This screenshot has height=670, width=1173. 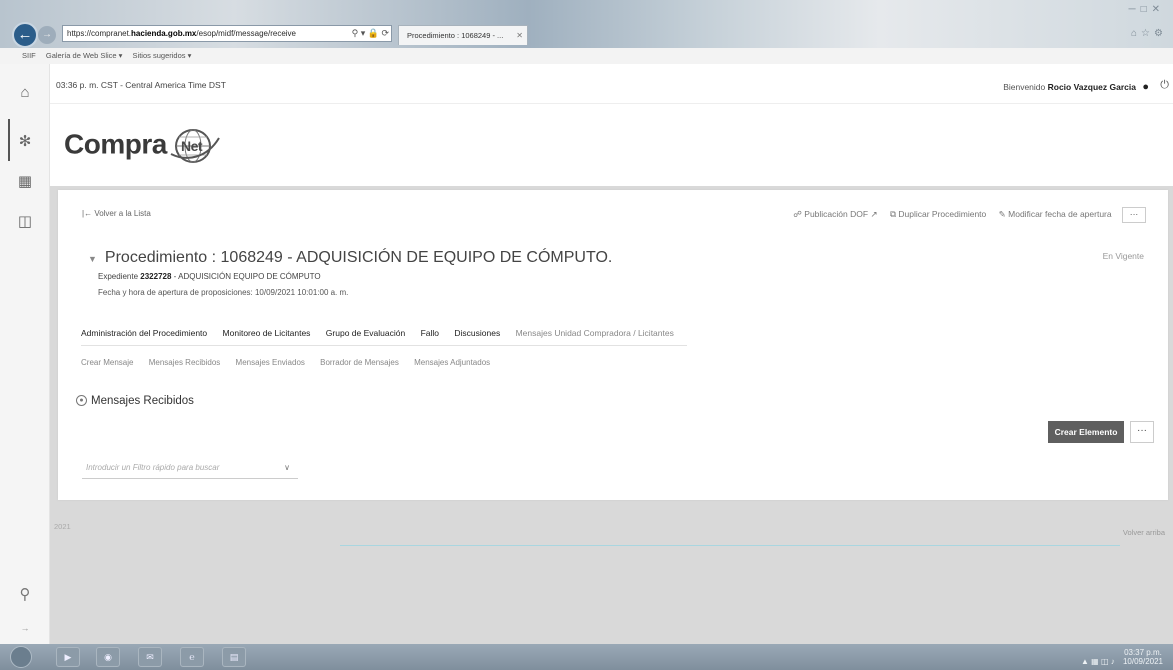 What do you see at coordinates (192, 146) in the screenshot?
I see `logo-globe-text: Net` at bounding box center [192, 146].